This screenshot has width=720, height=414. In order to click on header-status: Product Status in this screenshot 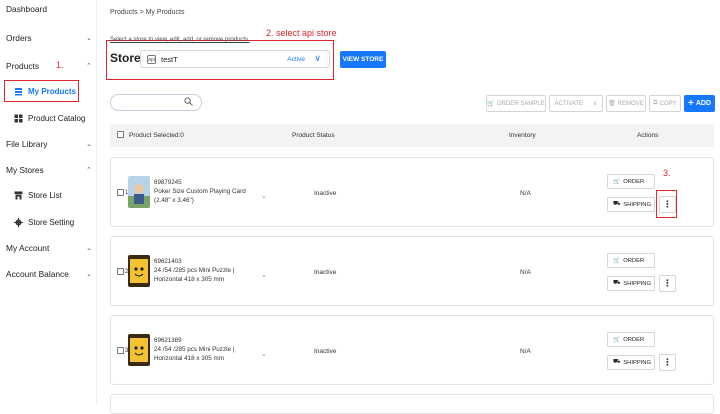, I will do `click(313, 135)`.